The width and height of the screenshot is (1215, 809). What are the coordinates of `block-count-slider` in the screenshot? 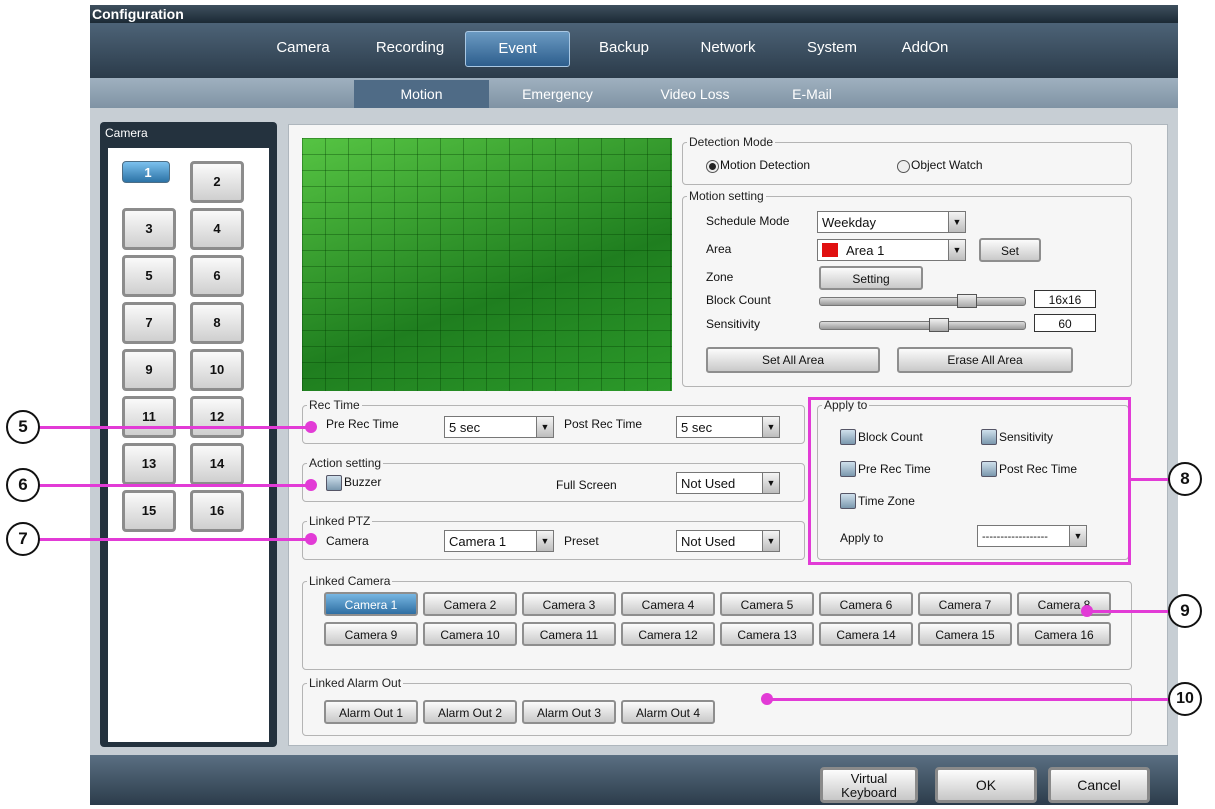 It's located at (922, 301).